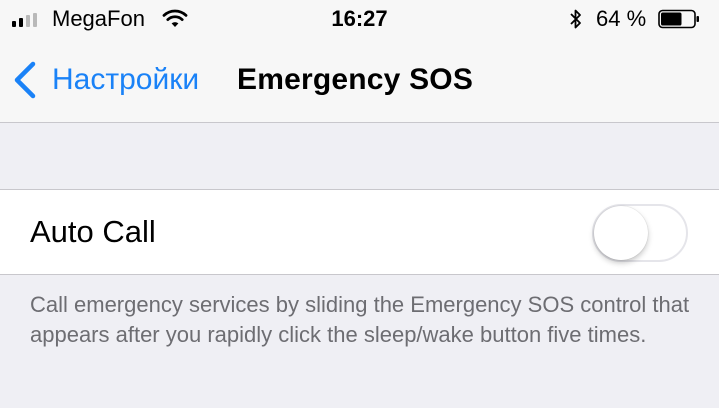 The width and height of the screenshot is (719, 408). Describe the element at coordinates (25, 80) in the screenshot. I see `chevron-left-icon` at that location.